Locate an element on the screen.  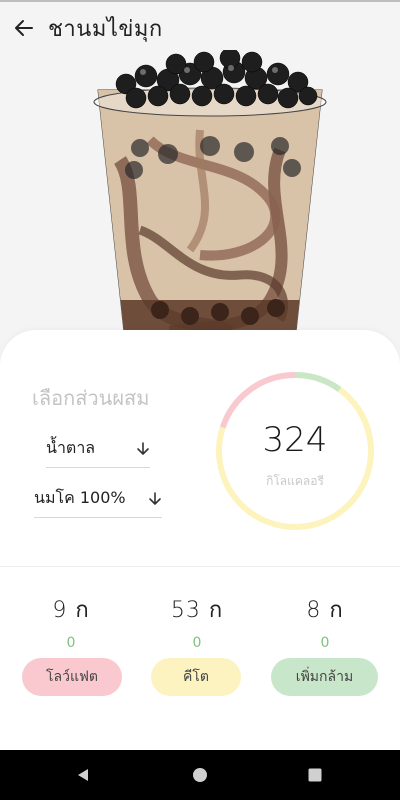
page-title: ชานมไข่มุก is located at coordinates (105, 29).